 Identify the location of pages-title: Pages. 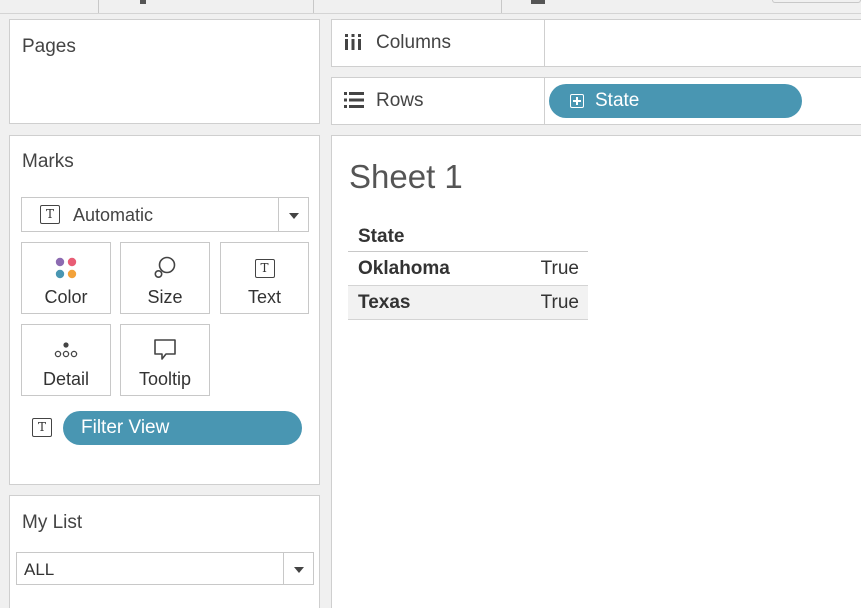
(49, 46).